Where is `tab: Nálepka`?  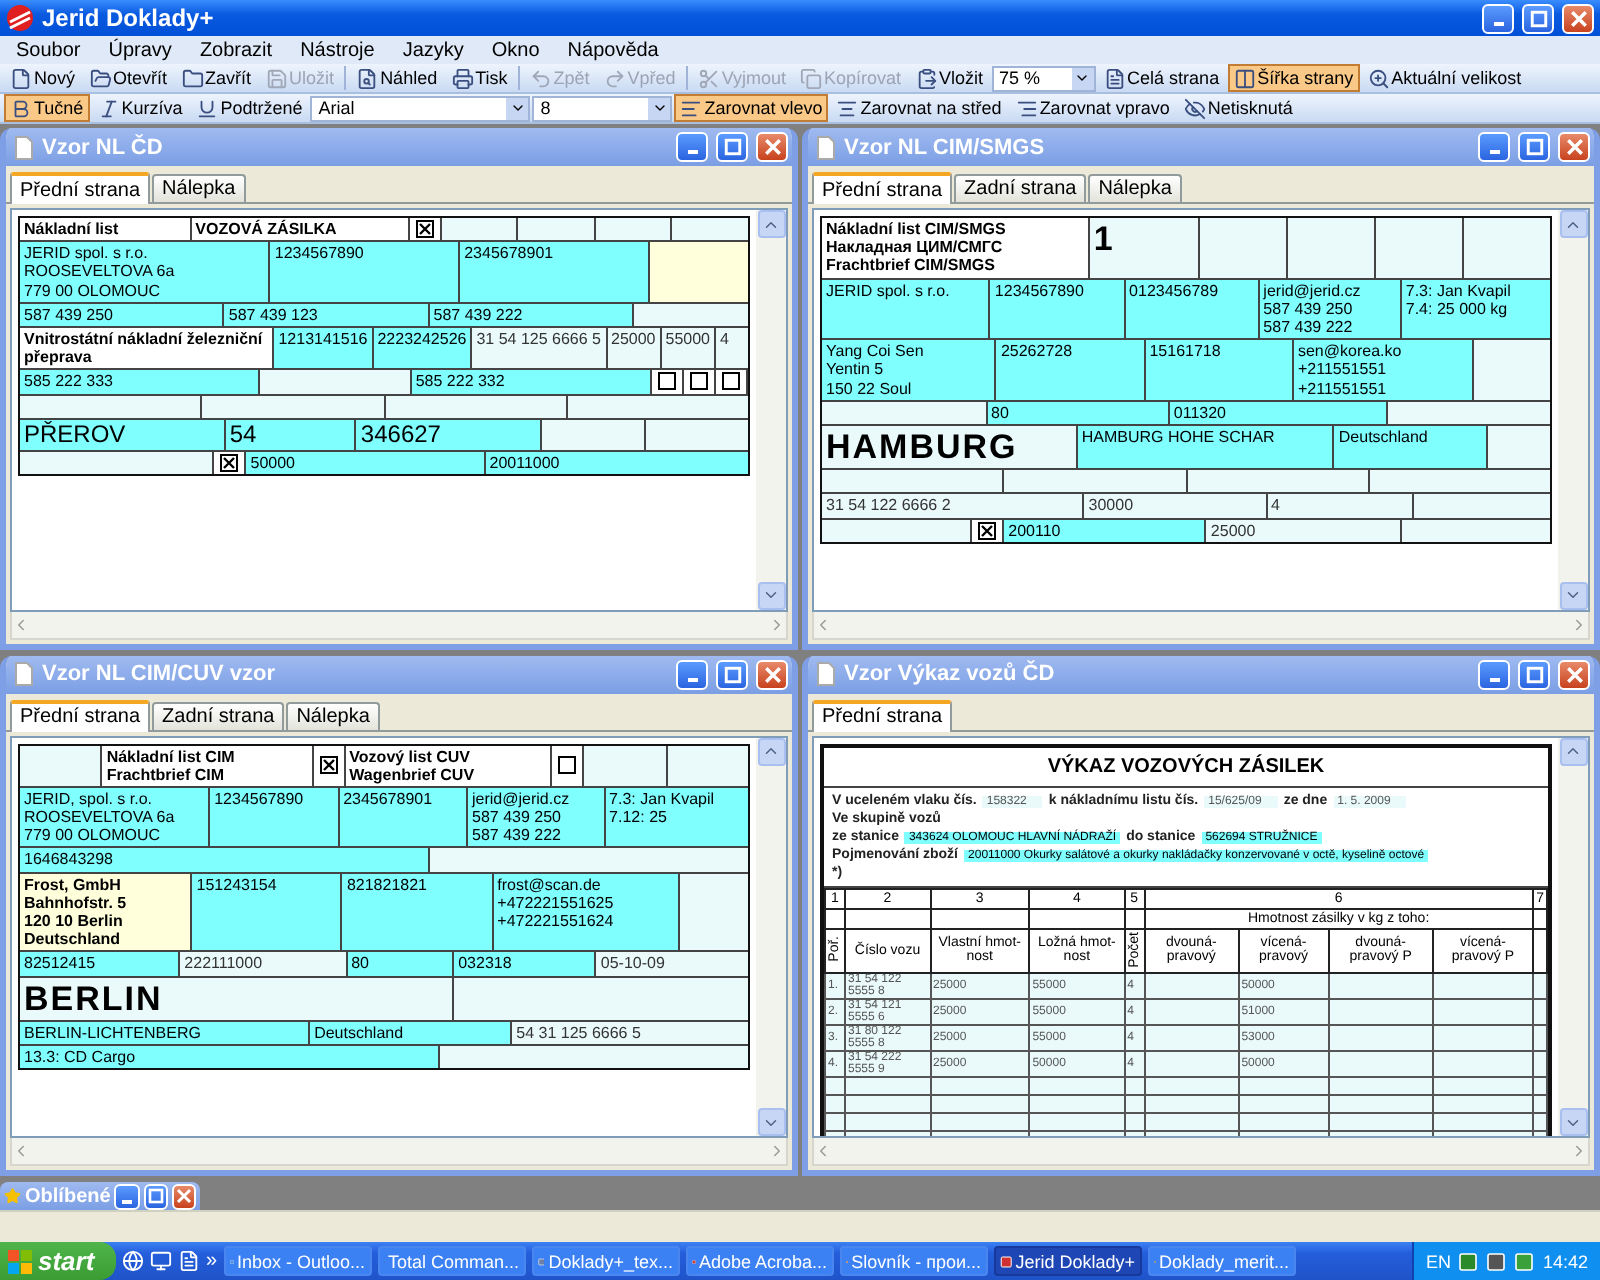 tab: Nálepka is located at coordinates (333, 715).